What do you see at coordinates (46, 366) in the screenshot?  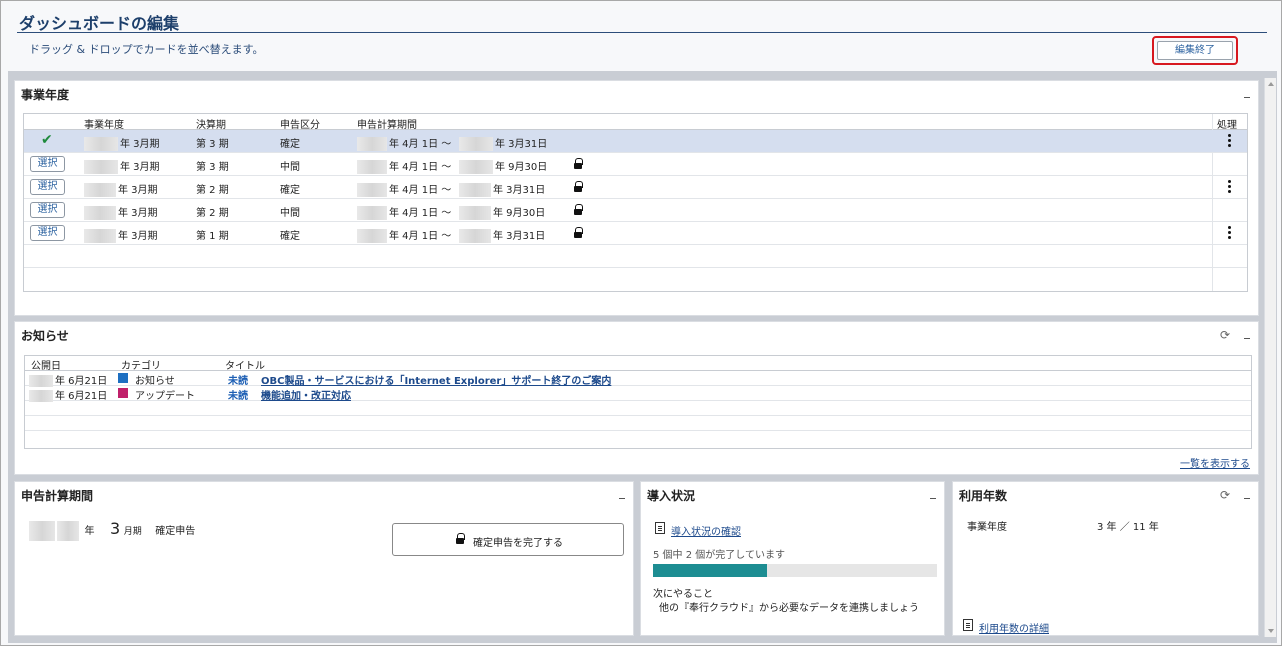 I see `column-header-date: 公開日` at bounding box center [46, 366].